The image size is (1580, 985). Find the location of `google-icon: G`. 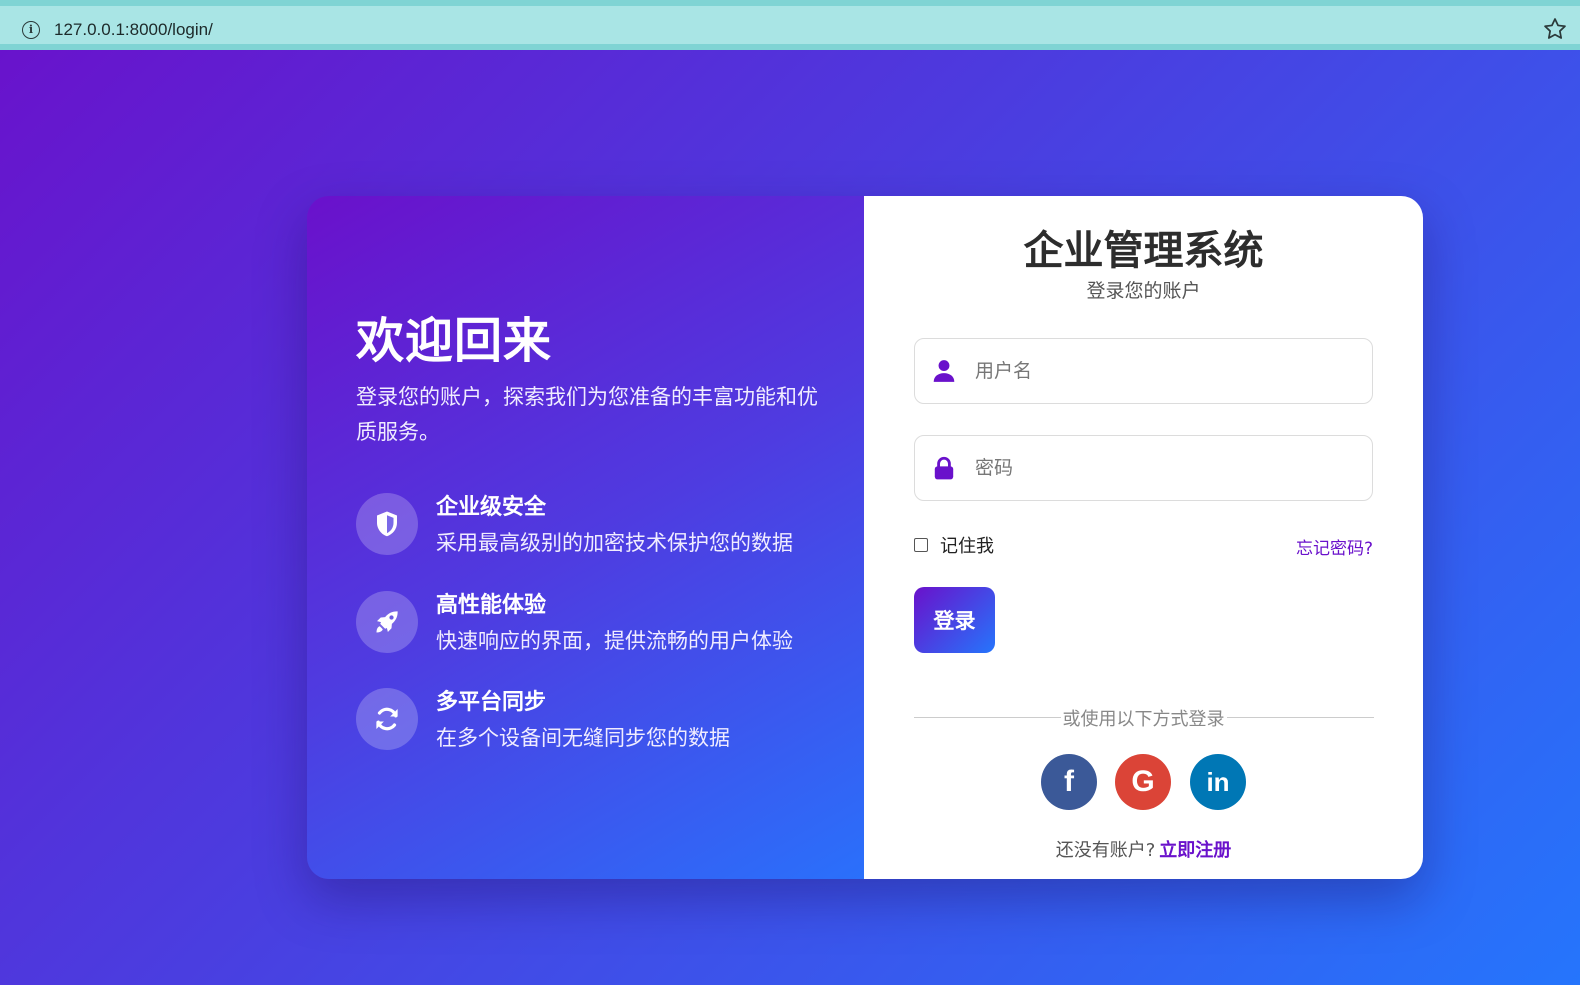

google-icon: G is located at coordinates (1143, 782).